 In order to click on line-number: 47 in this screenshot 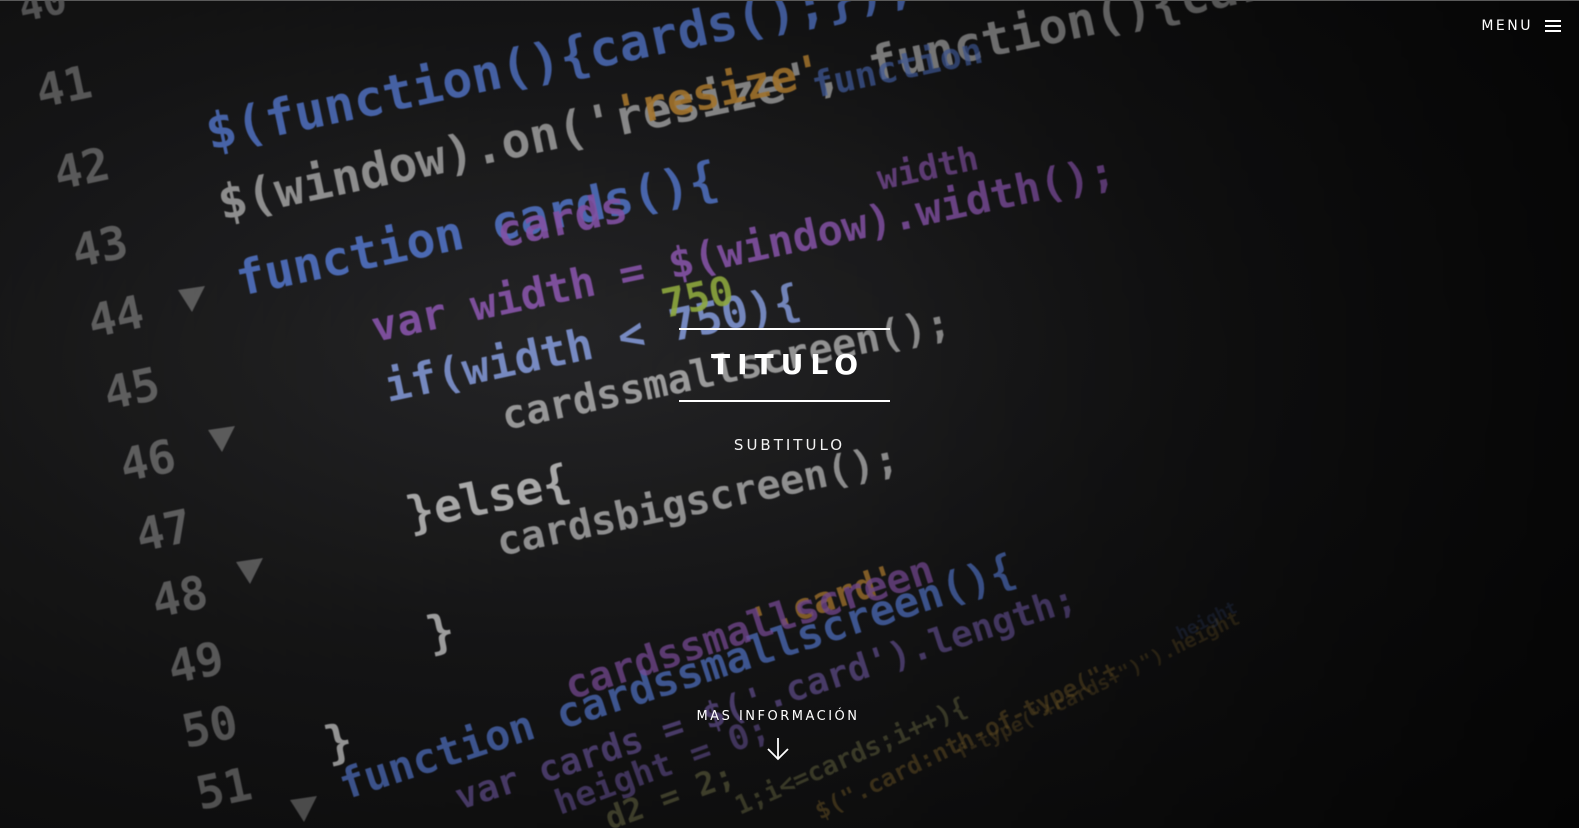, I will do `click(163, 530)`.